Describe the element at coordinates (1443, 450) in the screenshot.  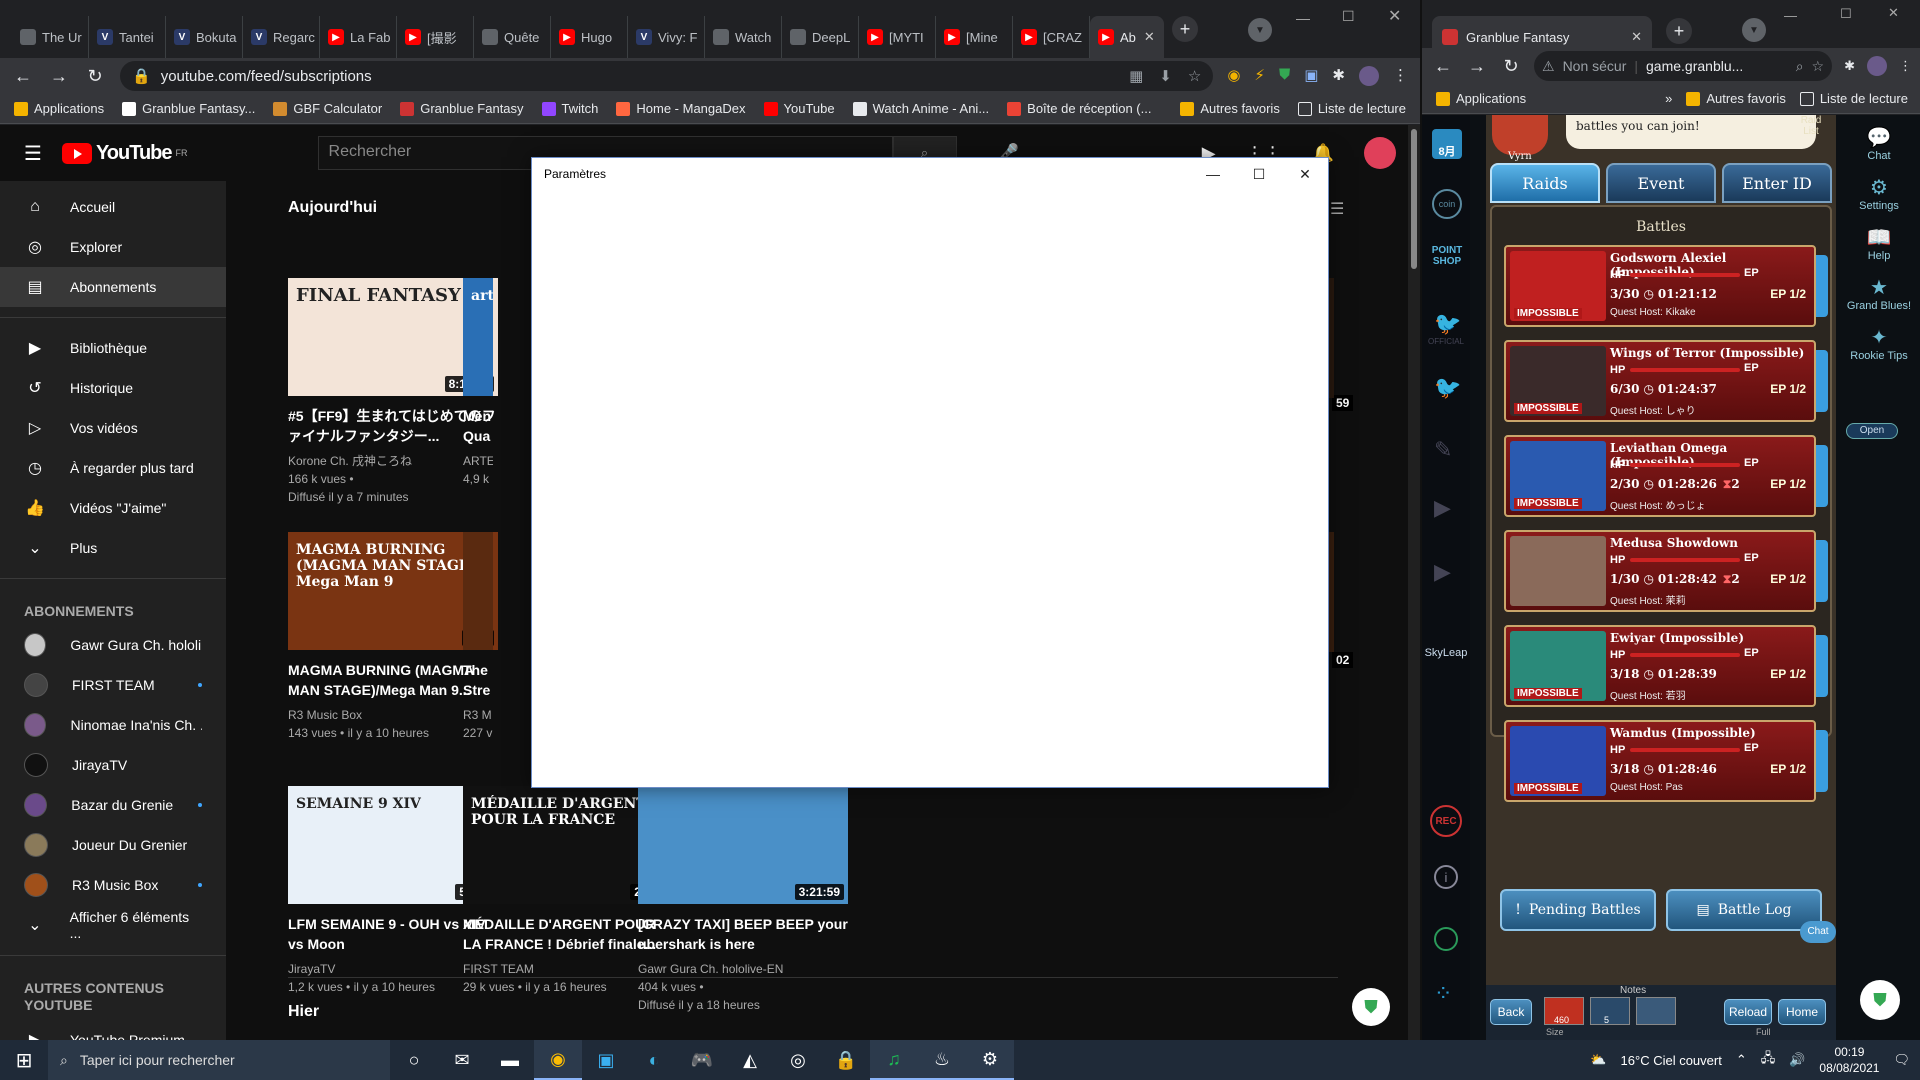
I see `edit-note-icon: ✎` at that location.